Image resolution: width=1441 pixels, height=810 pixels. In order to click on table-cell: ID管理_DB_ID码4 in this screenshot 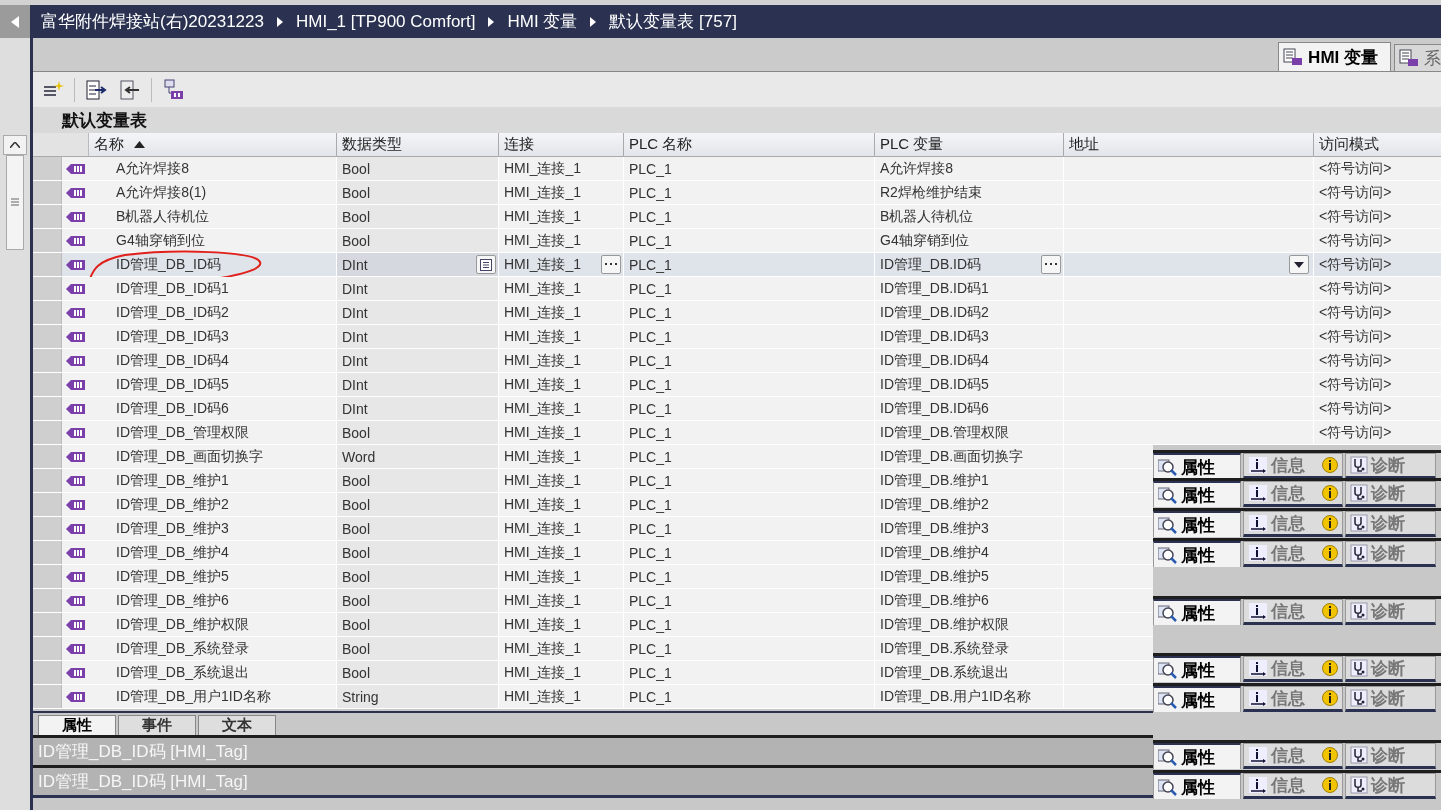, I will do `click(172, 360)`.